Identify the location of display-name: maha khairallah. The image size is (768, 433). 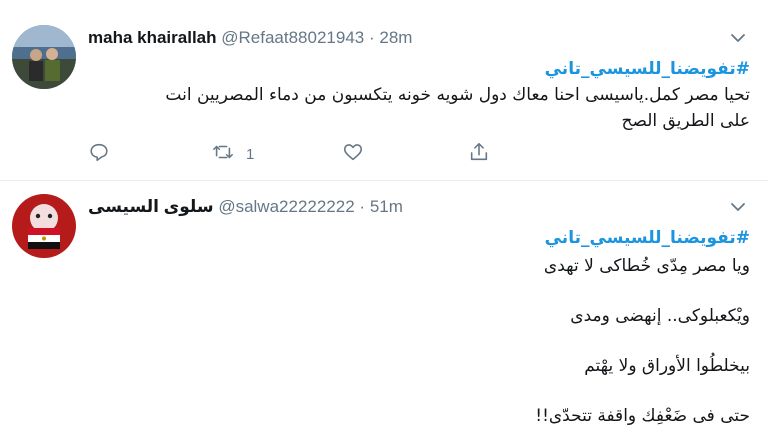
(152, 37).